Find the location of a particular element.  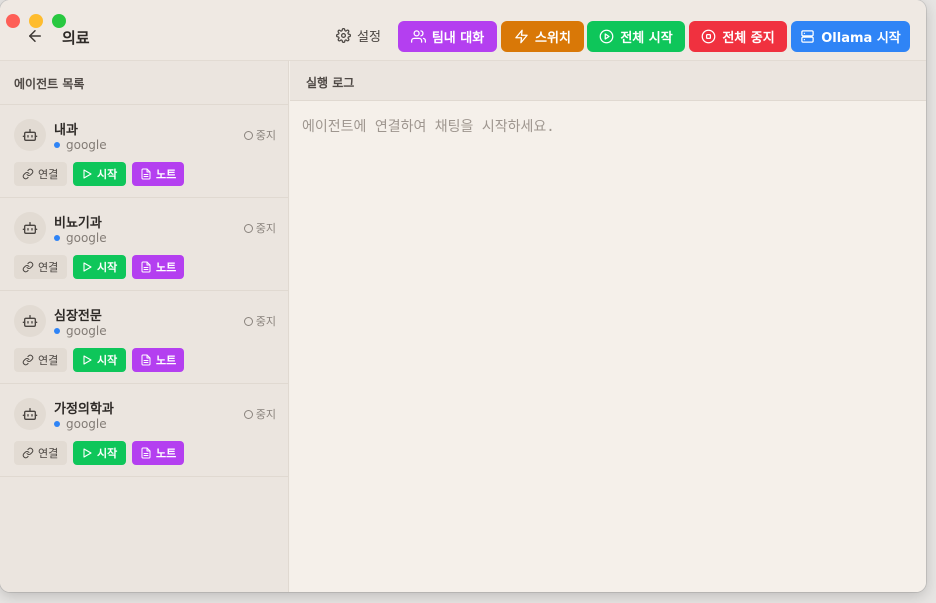

start-all-label: 전체 시작 is located at coordinates (646, 38).